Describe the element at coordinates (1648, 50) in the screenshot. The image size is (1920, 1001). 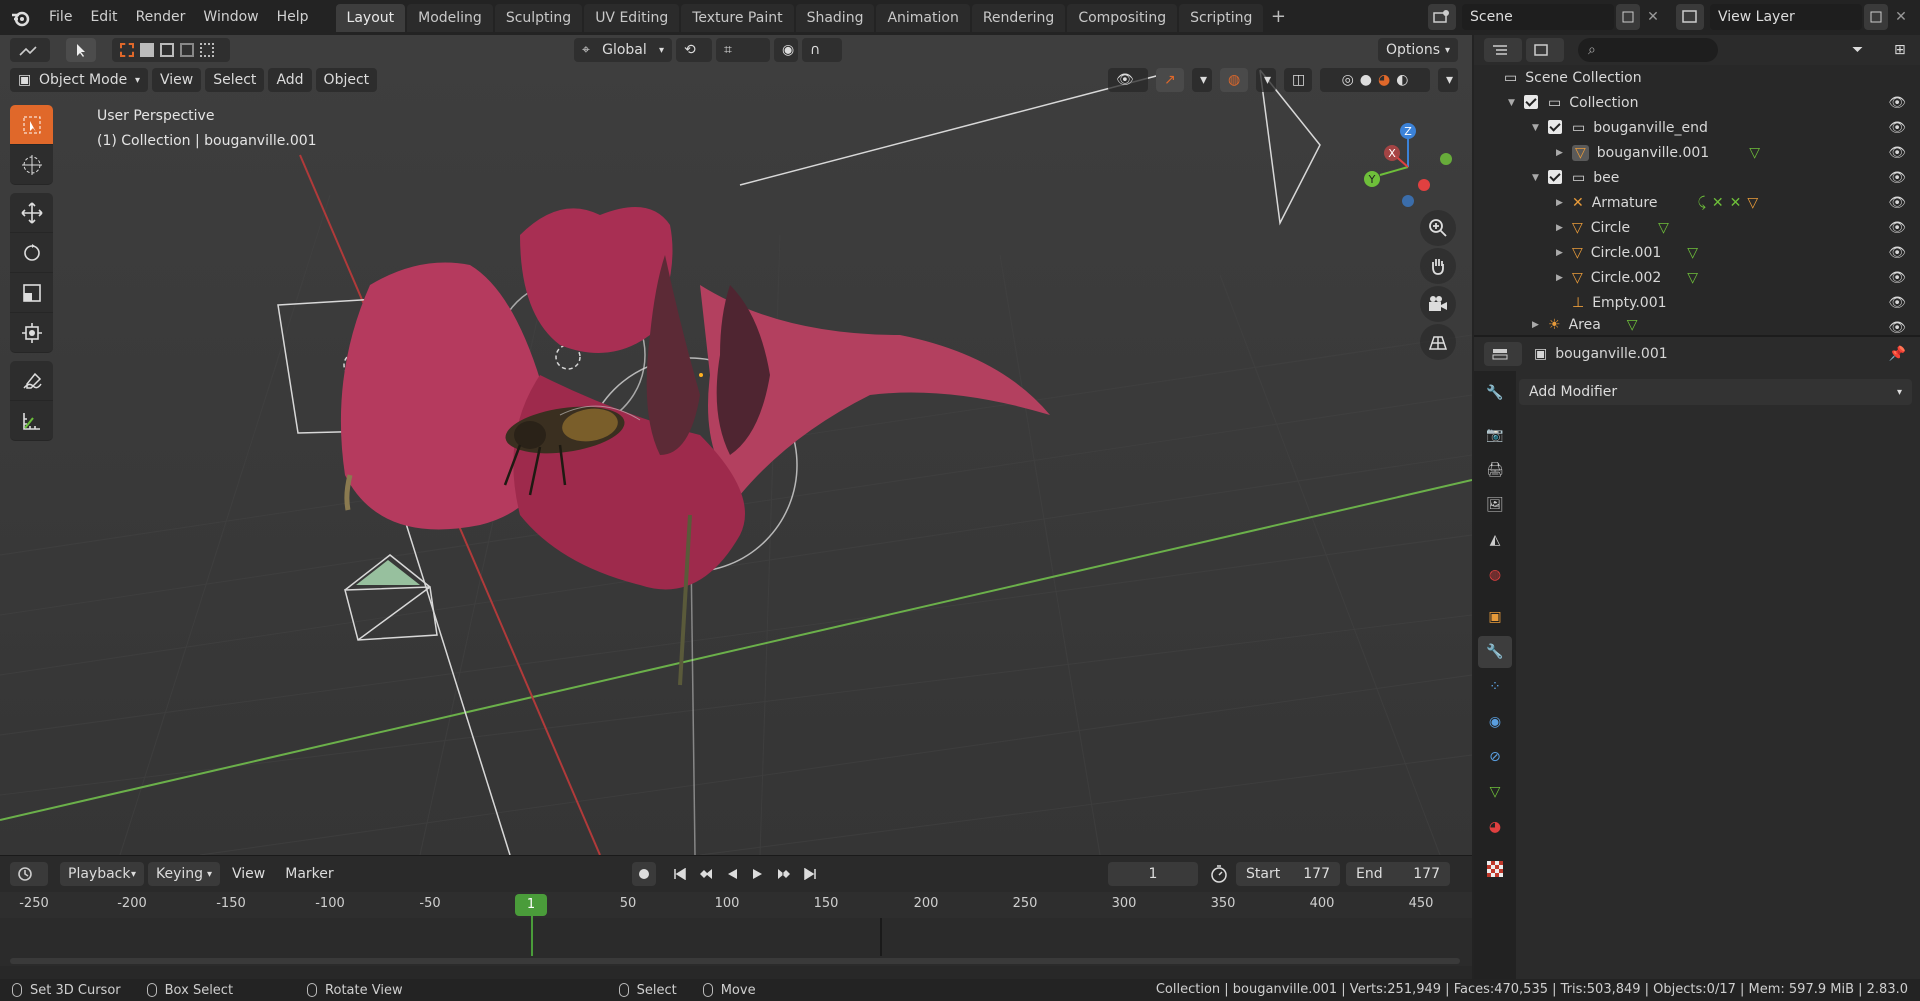
I see `outliner-search-input: ⌕` at that location.